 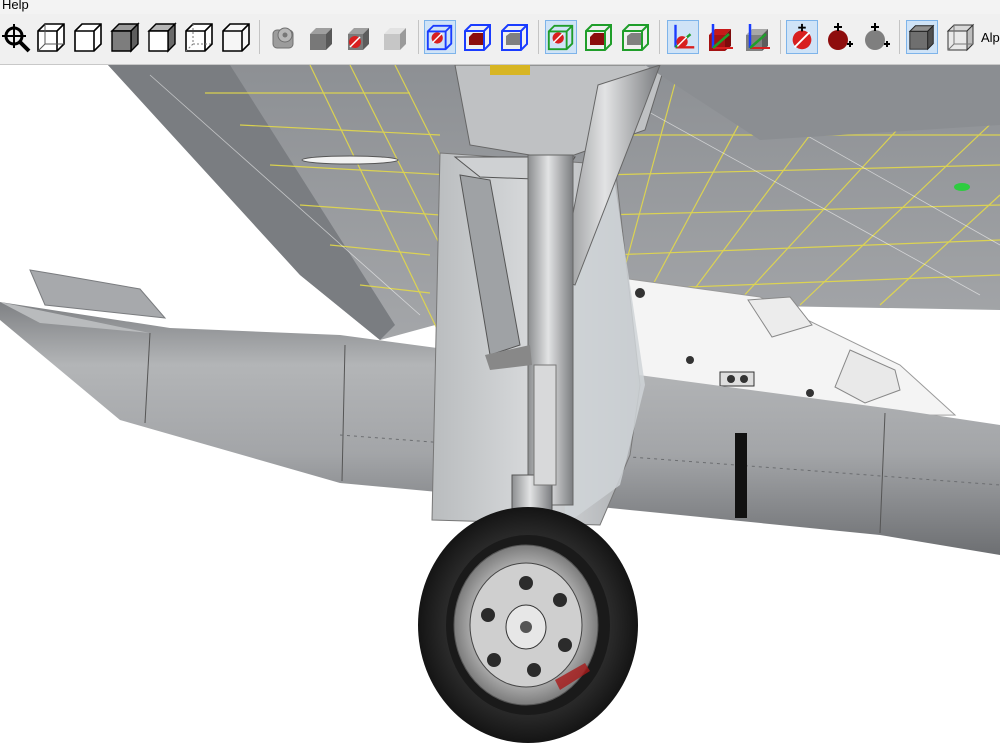 I want to click on green-box-marker-icon, so click(x=561, y=37).